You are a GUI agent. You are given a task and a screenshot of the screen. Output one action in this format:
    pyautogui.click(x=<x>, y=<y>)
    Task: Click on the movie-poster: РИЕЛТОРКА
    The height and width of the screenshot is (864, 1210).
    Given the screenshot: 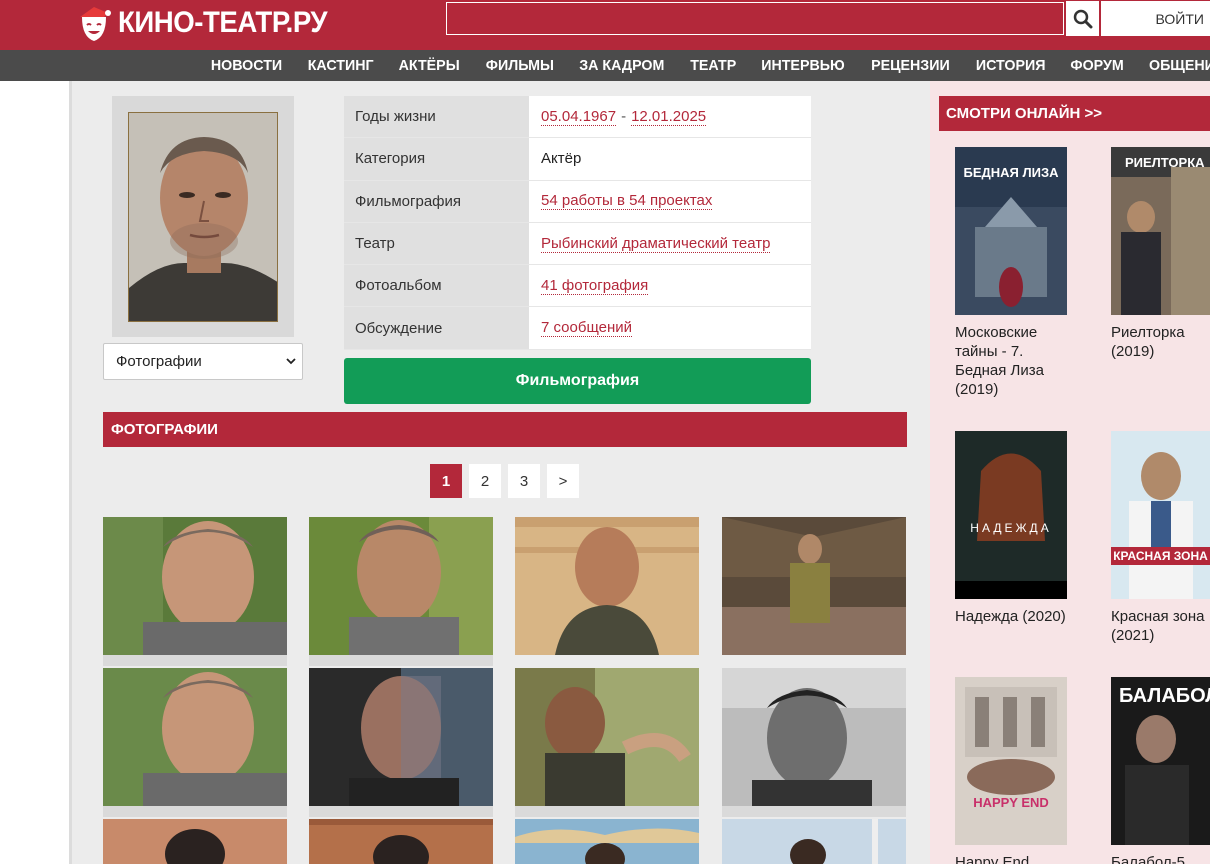 What is the action you would take?
    pyautogui.click(x=1160, y=231)
    